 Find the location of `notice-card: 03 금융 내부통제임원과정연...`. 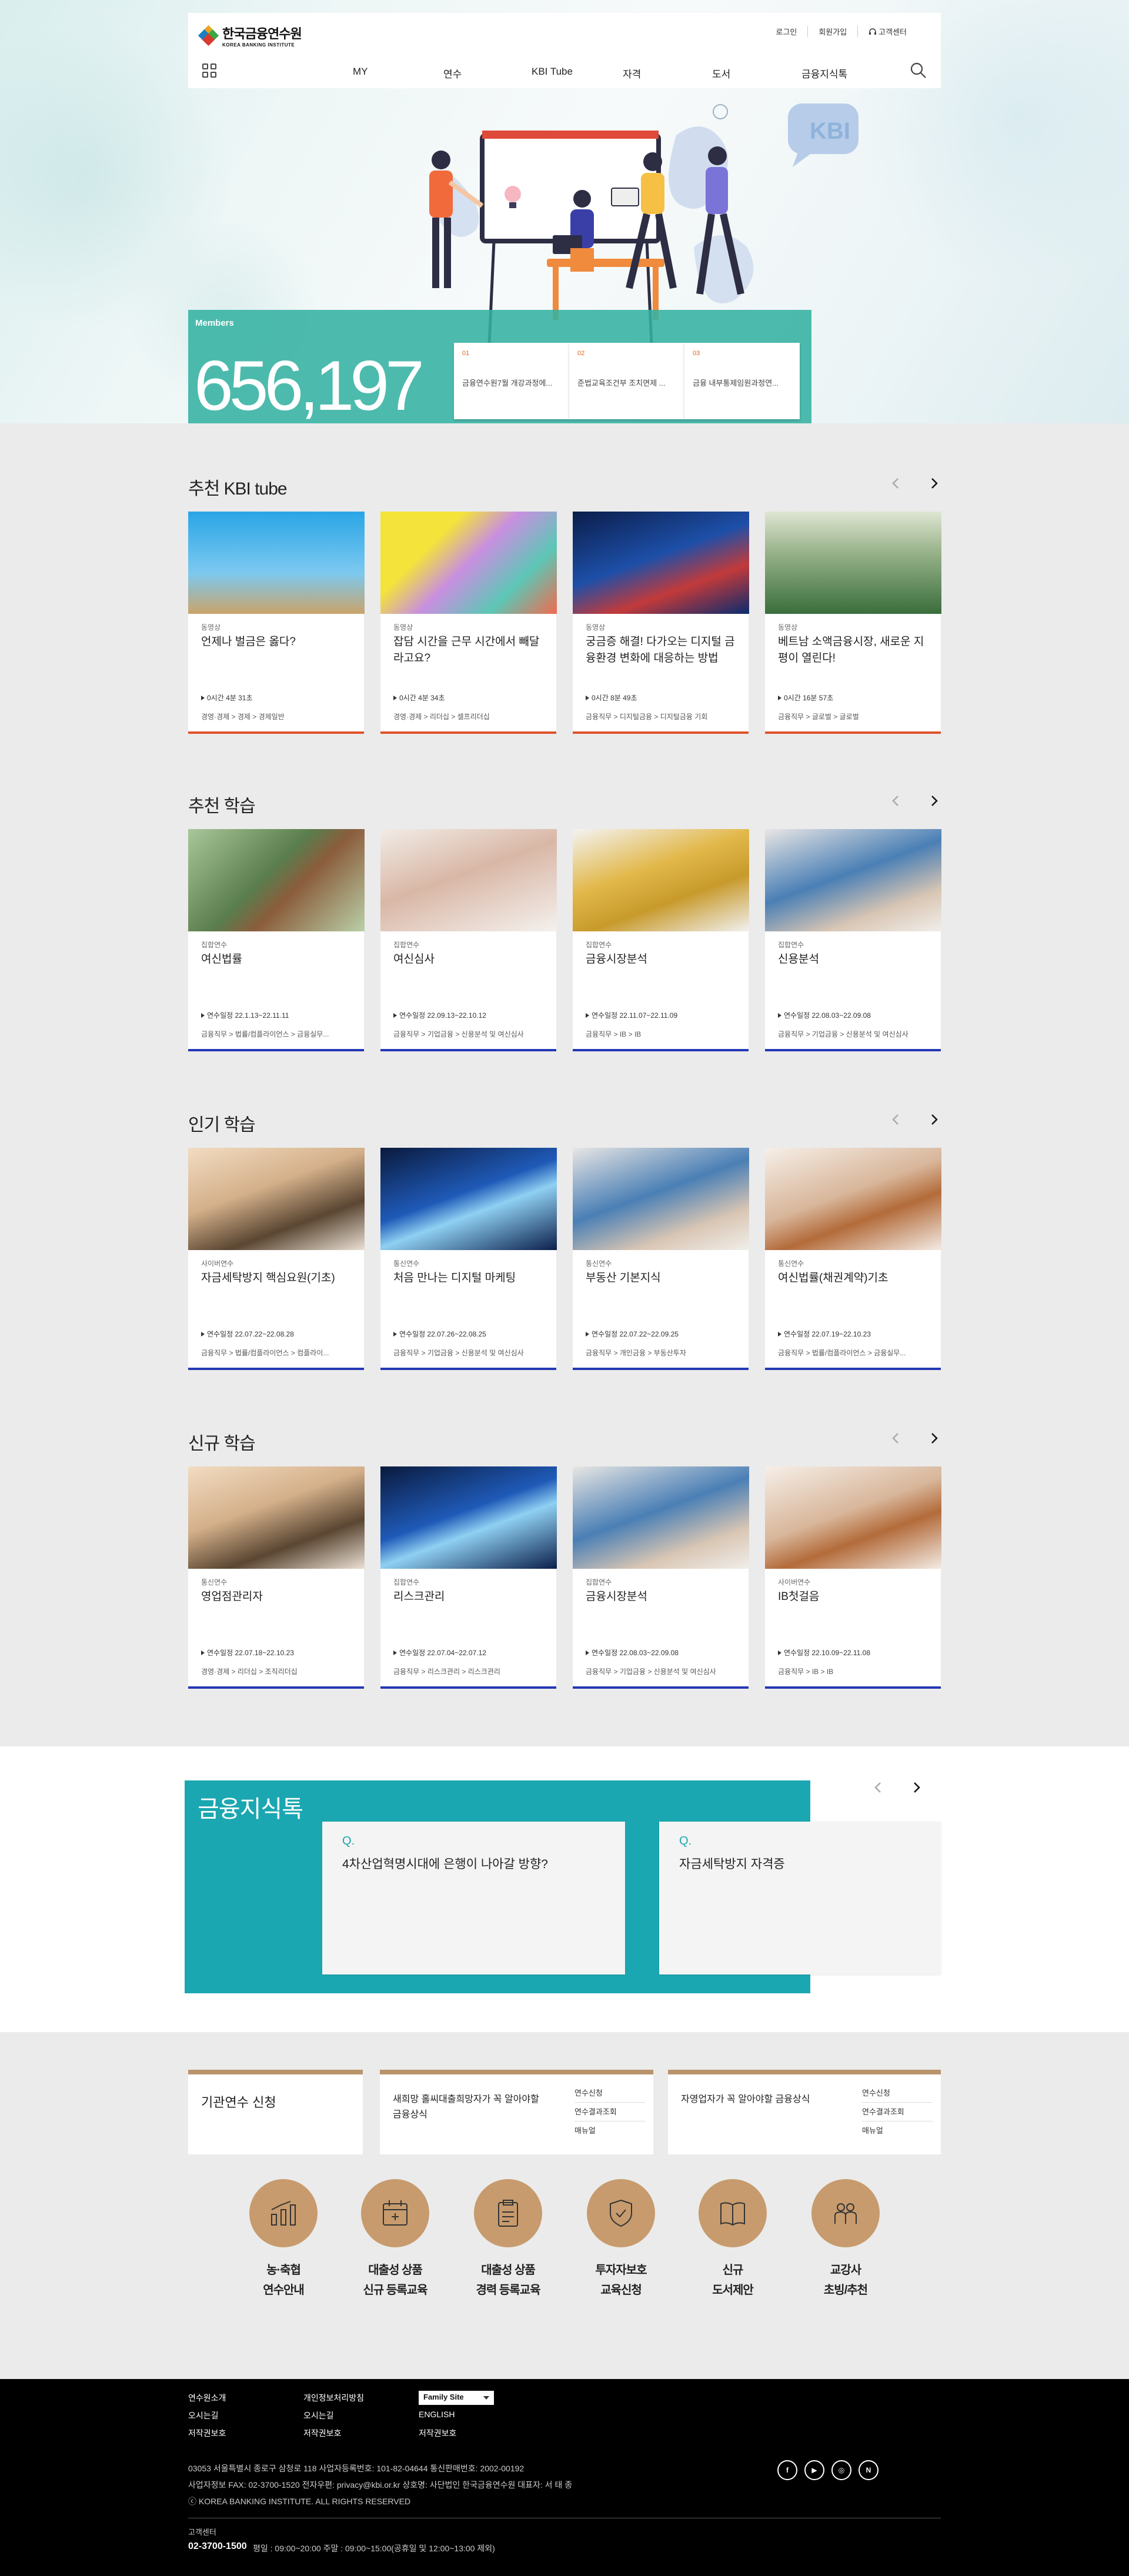

notice-card: 03 금융 내부통제임원과정연... is located at coordinates (742, 381).